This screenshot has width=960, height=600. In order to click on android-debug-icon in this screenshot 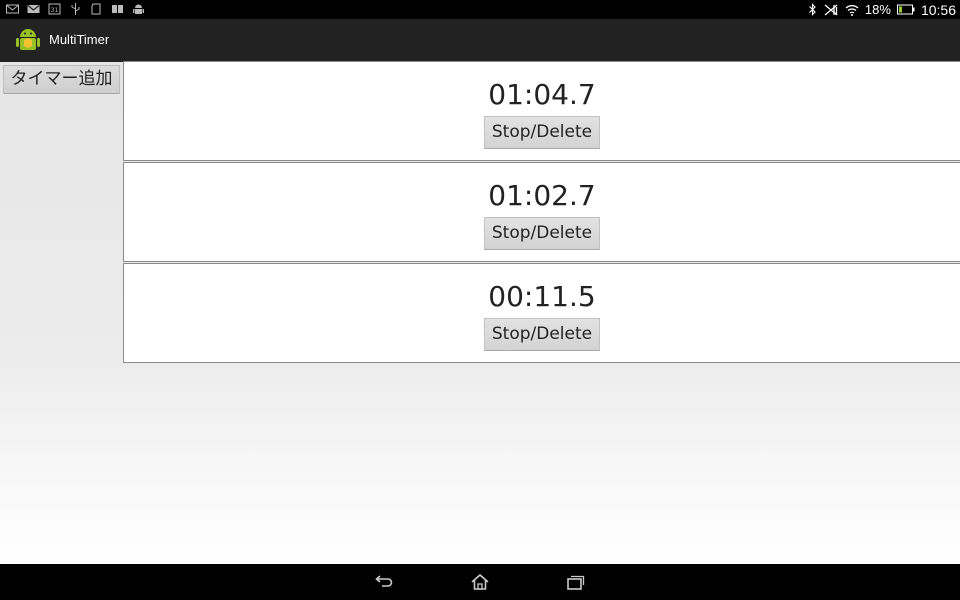, I will do `click(138, 9)`.